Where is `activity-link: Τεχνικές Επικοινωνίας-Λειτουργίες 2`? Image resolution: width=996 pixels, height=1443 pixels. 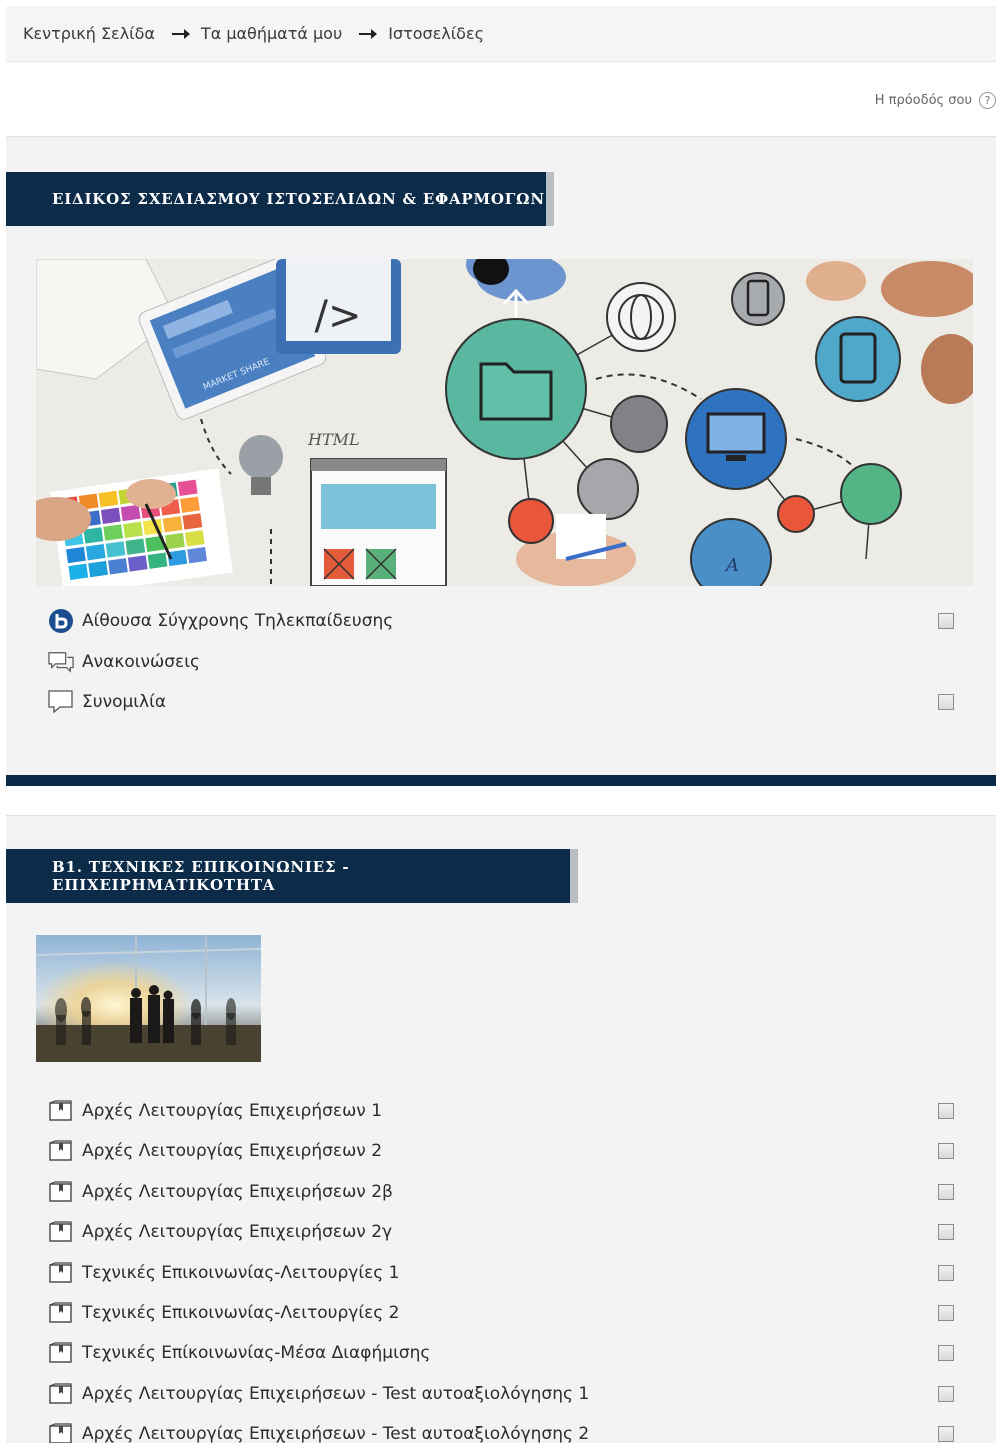
activity-link: Τεχνικές Επικοινωνίας-Λειτουργίες 2 is located at coordinates (510, 1313).